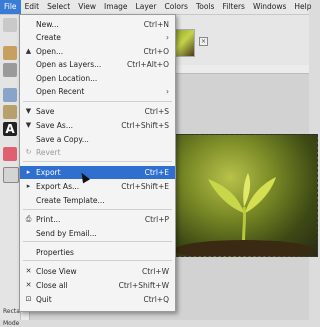 The height and width of the screenshot is (327, 320). Describe the element at coordinates (28, 219) in the screenshot. I see `print-icon: ⎙` at that location.